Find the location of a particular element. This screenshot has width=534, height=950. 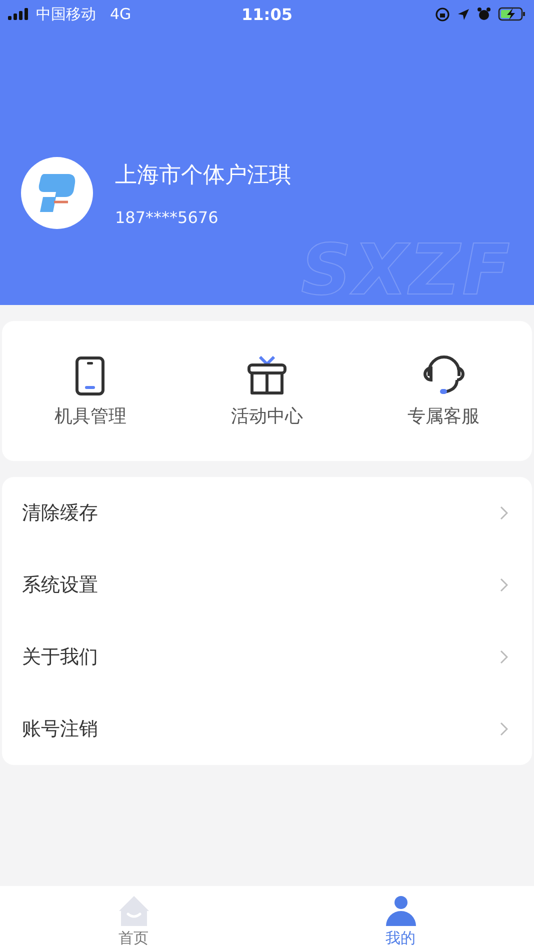

account-name: 上海市个体户汪琪 is located at coordinates (203, 176).